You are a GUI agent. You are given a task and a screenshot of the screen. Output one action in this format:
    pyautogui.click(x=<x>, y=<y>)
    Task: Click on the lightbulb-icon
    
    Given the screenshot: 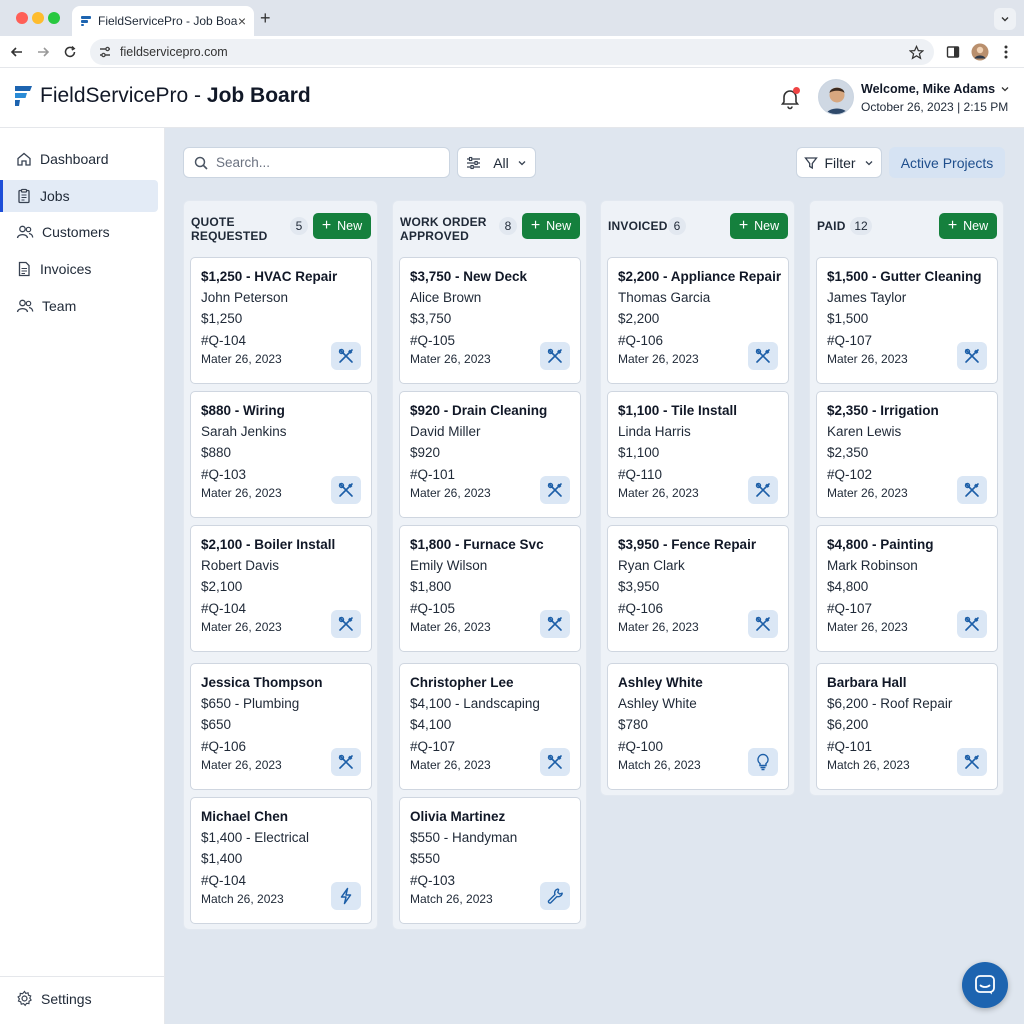 What is the action you would take?
    pyautogui.click(x=763, y=762)
    